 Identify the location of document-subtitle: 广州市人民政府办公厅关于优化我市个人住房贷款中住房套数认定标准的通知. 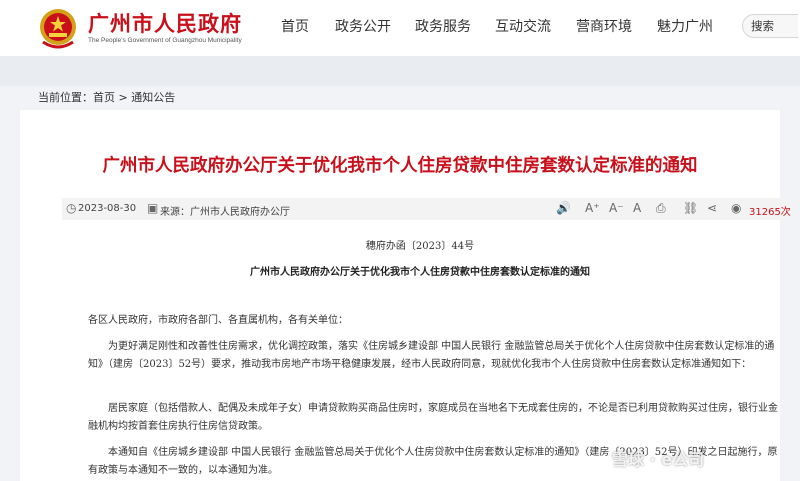
(420, 272).